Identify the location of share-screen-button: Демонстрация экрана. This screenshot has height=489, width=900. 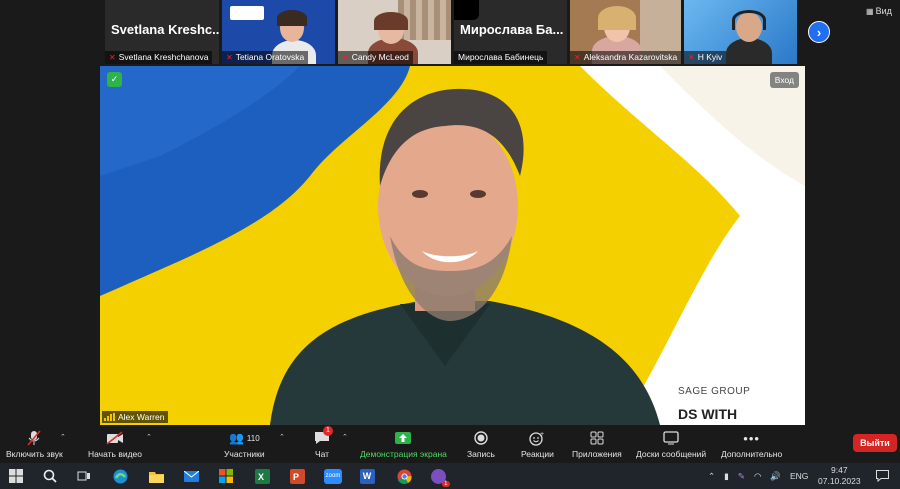
(403, 444).